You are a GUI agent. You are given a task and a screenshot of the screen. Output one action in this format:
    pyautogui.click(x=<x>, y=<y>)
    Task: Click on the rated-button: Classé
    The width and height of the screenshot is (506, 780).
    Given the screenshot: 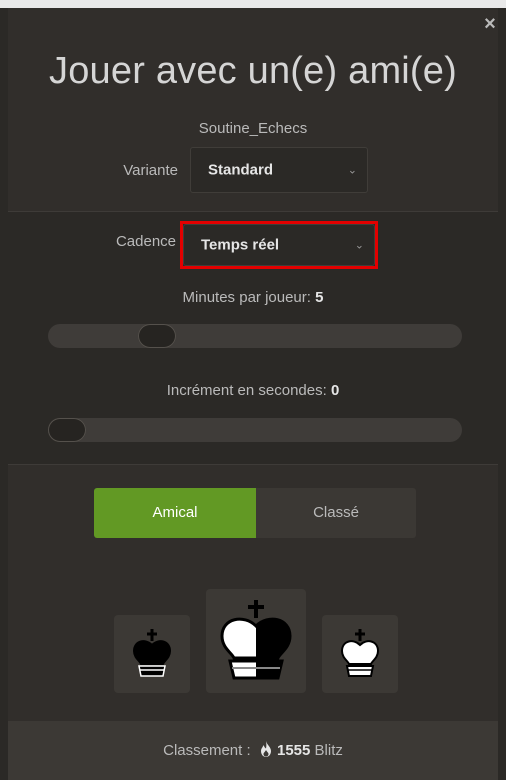 What is the action you would take?
    pyautogui.click(x=336, y=513)
    